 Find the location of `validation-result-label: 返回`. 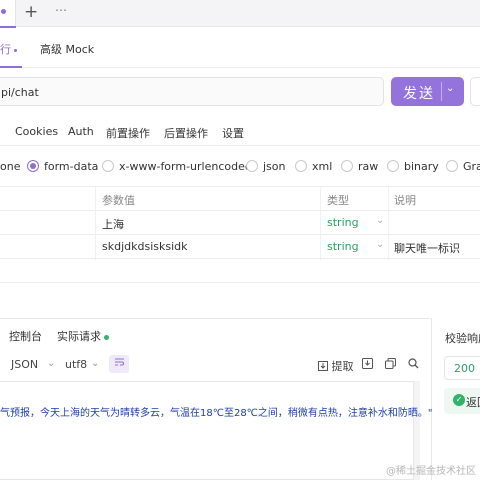

validation-result-label: 返回 is located at coordinates (473, 402).